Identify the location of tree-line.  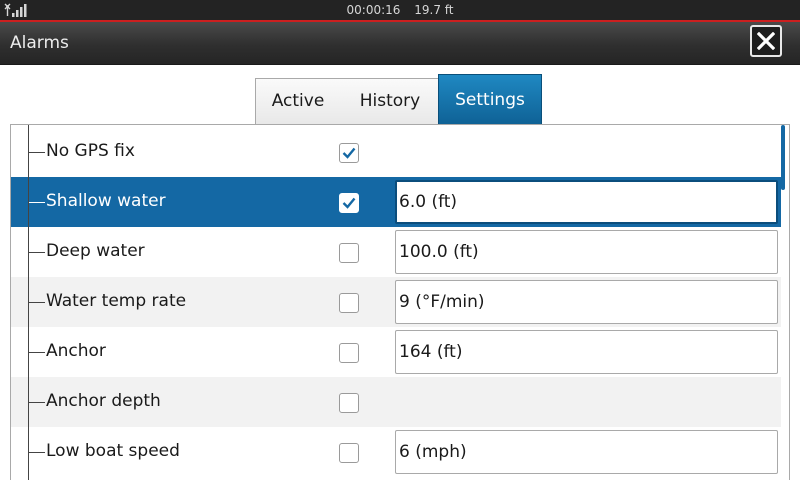
(28, 302).